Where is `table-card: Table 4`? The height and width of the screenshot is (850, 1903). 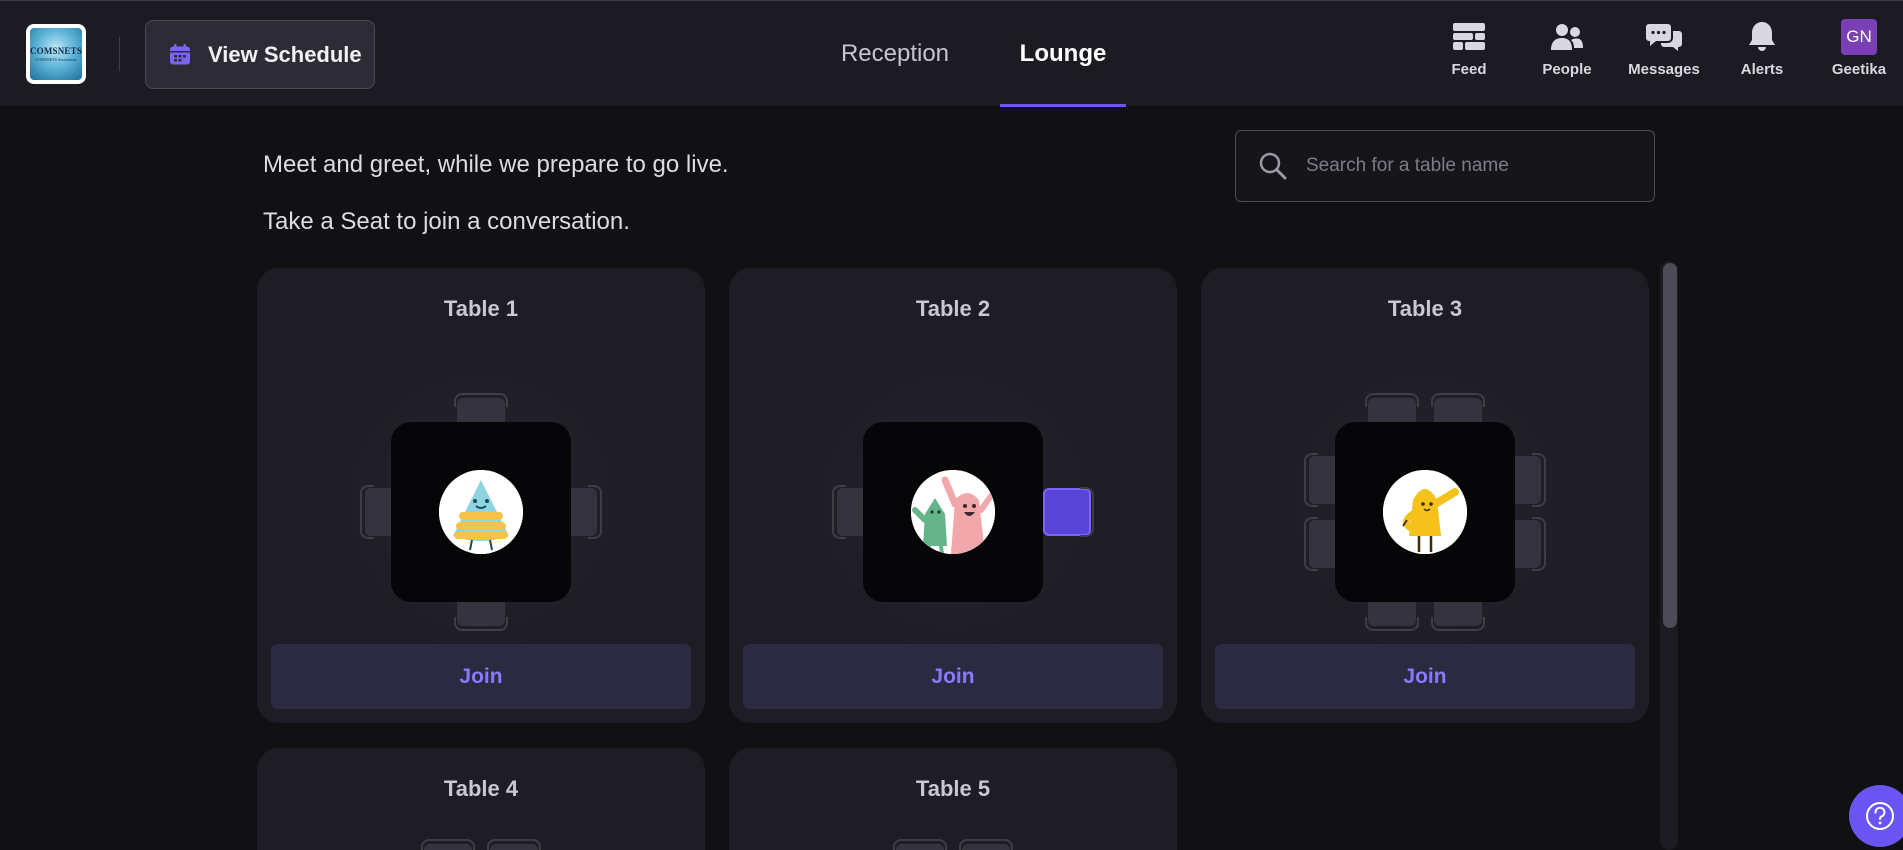
table-card: Table 4 is located at coordinates (481, 799).